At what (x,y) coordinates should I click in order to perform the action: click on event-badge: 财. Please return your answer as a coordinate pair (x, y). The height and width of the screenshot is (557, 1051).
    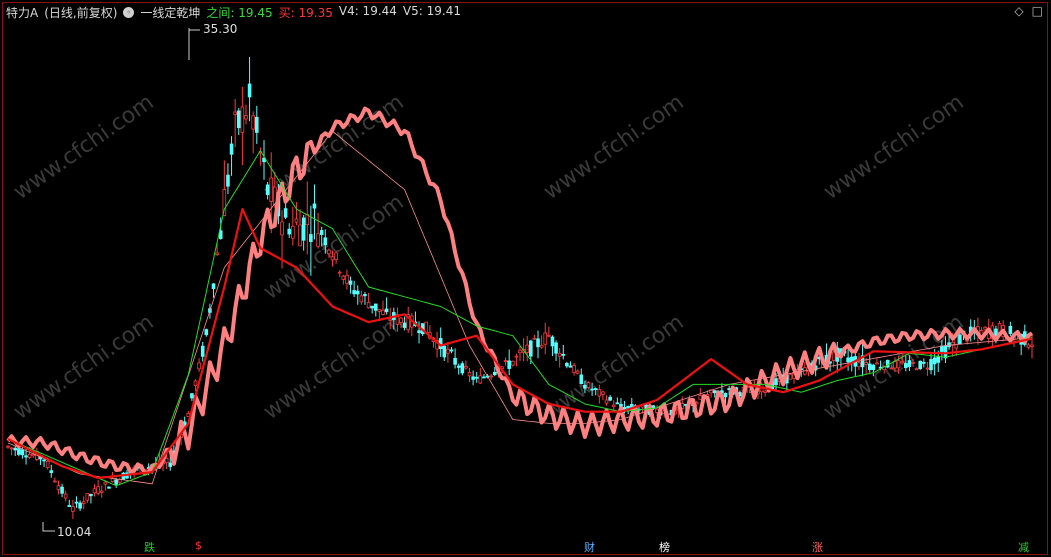
    Looking at the image, I should click on (589, 547).